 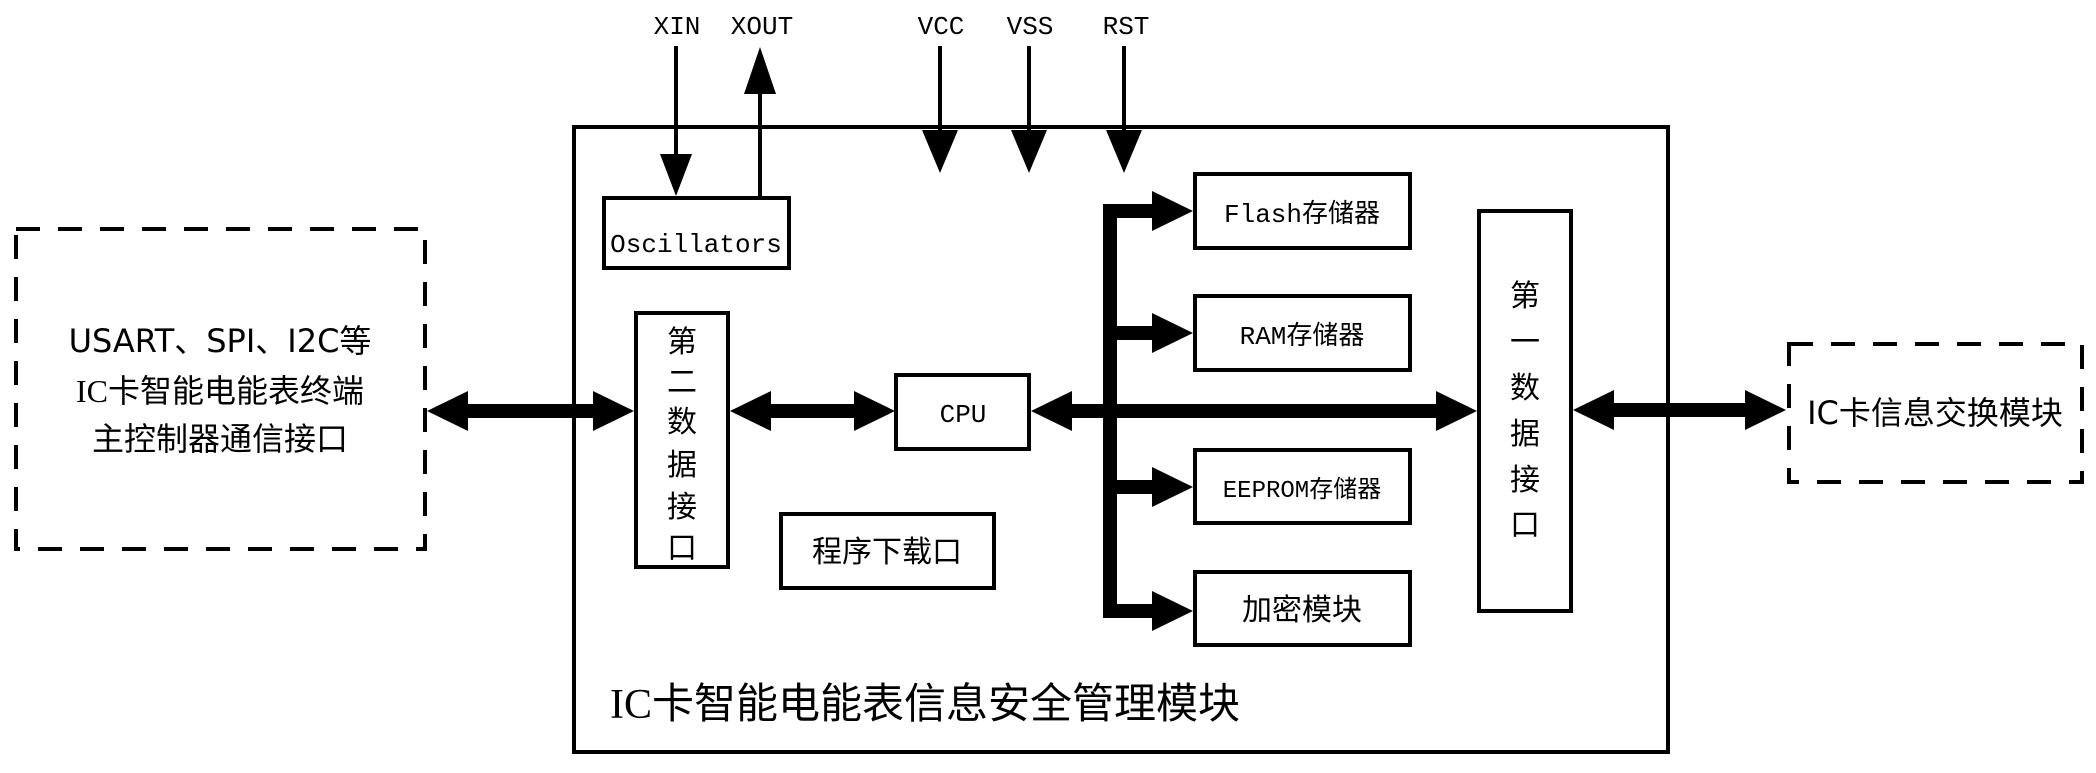 I want to click on bus-arrow-external-right, so click(x=1679, y=410).